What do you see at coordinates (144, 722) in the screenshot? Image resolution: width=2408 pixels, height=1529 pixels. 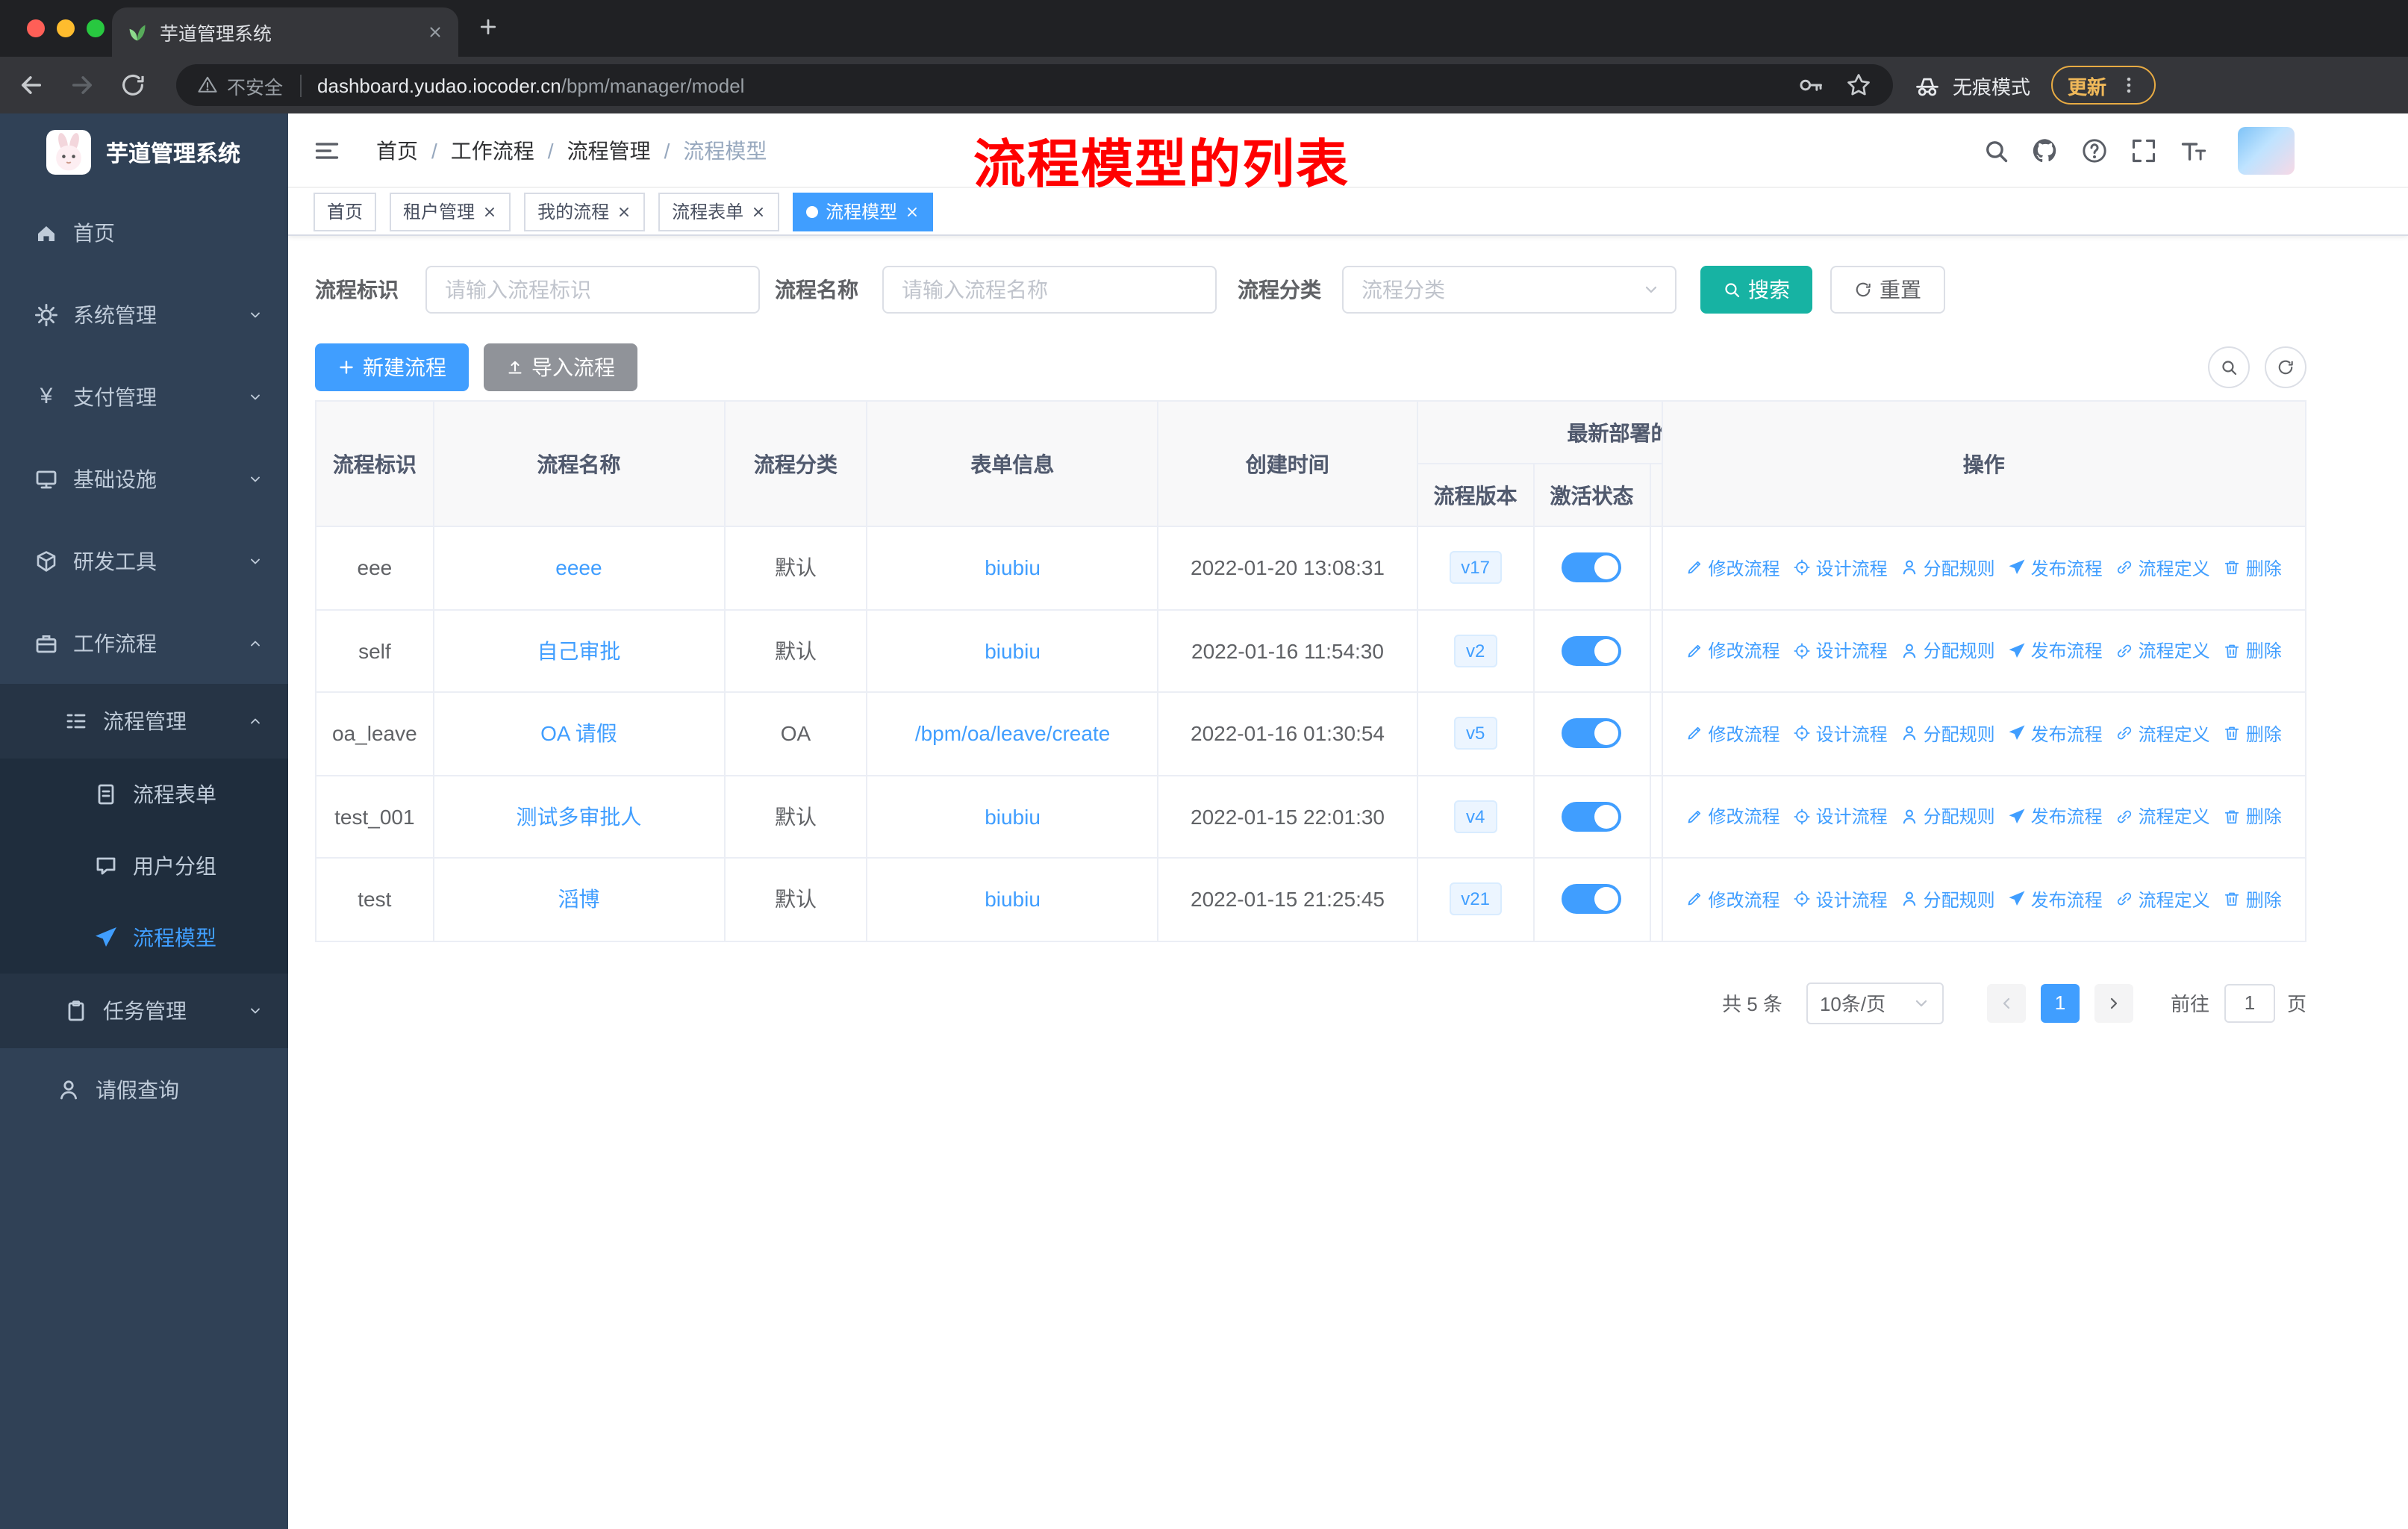 I see `sidebar-item-process-mgmt: 流程管理` at bounding box center [144, 722].